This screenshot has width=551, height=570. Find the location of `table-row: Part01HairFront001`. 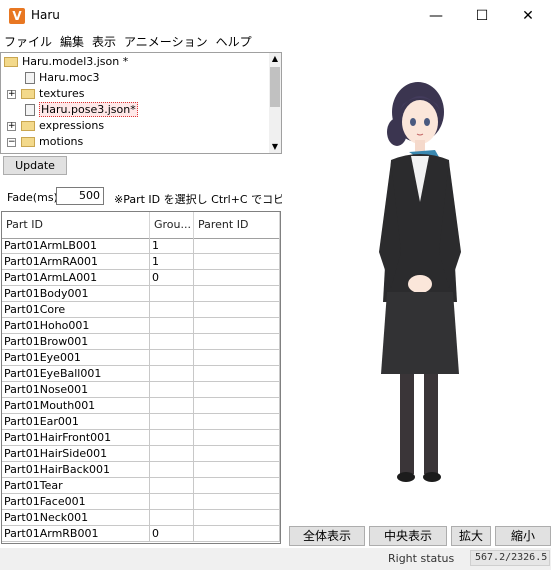

table-row: Part01HairFront001 is located at coordinates (141, 438).